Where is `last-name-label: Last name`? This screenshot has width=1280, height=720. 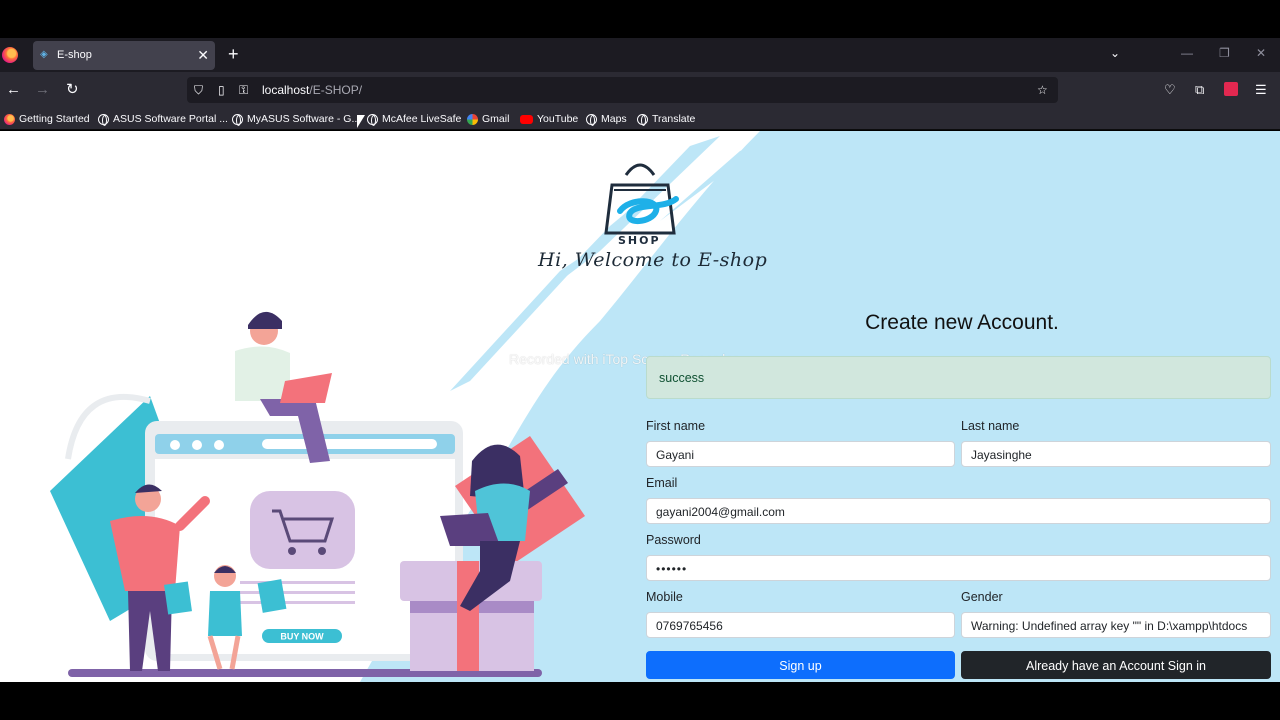
last-name-label: Last name is located at coordinates (990, 426).